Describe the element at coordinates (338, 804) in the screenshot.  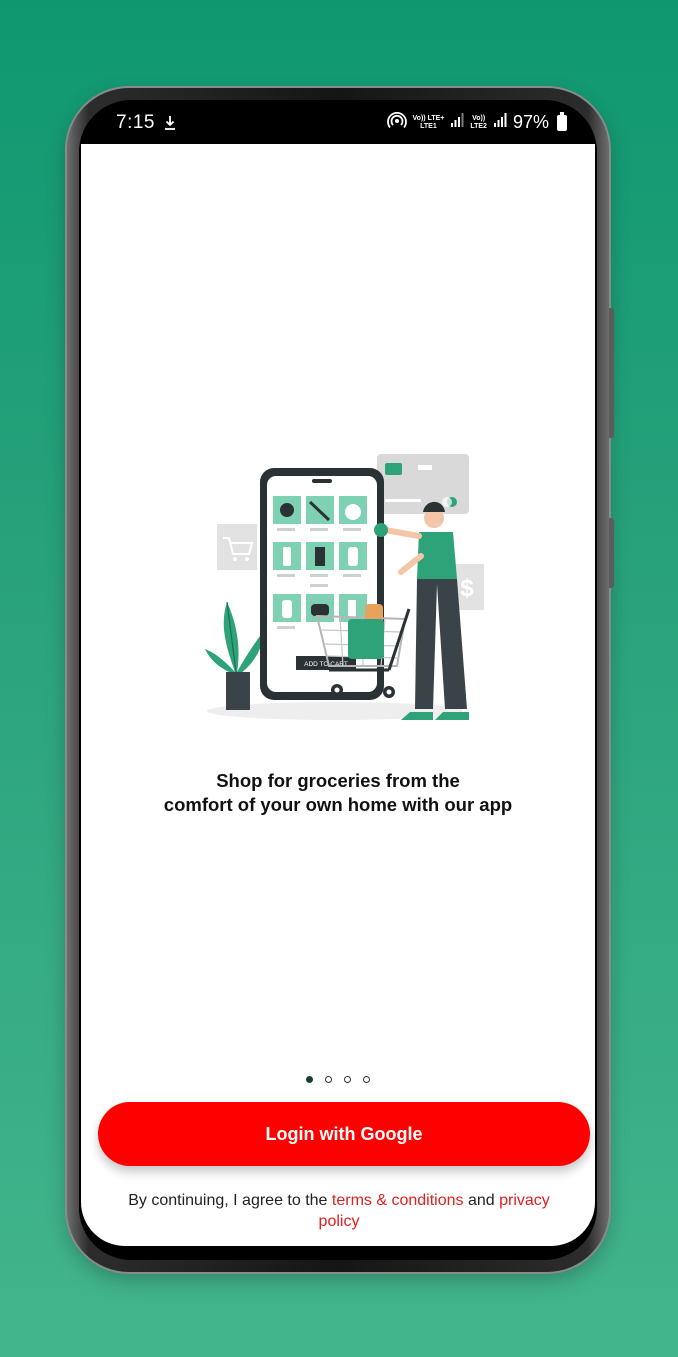
I see `headline-line-2: comfort of your own home with our app` at that location.